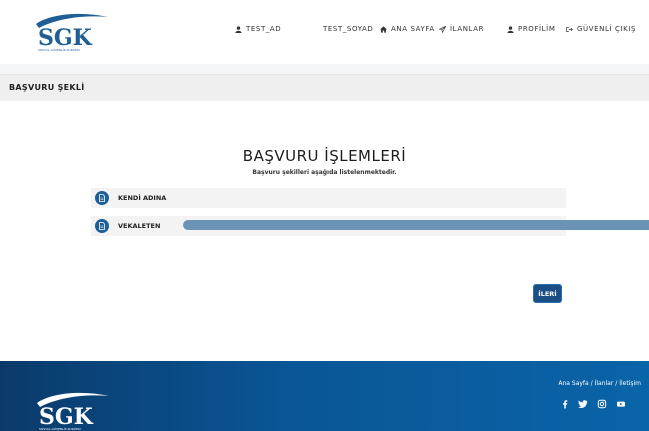  I want to click on footer-logo-subtext: SOSYAL GÜVENLİK KURUMU, so click(60, 428).